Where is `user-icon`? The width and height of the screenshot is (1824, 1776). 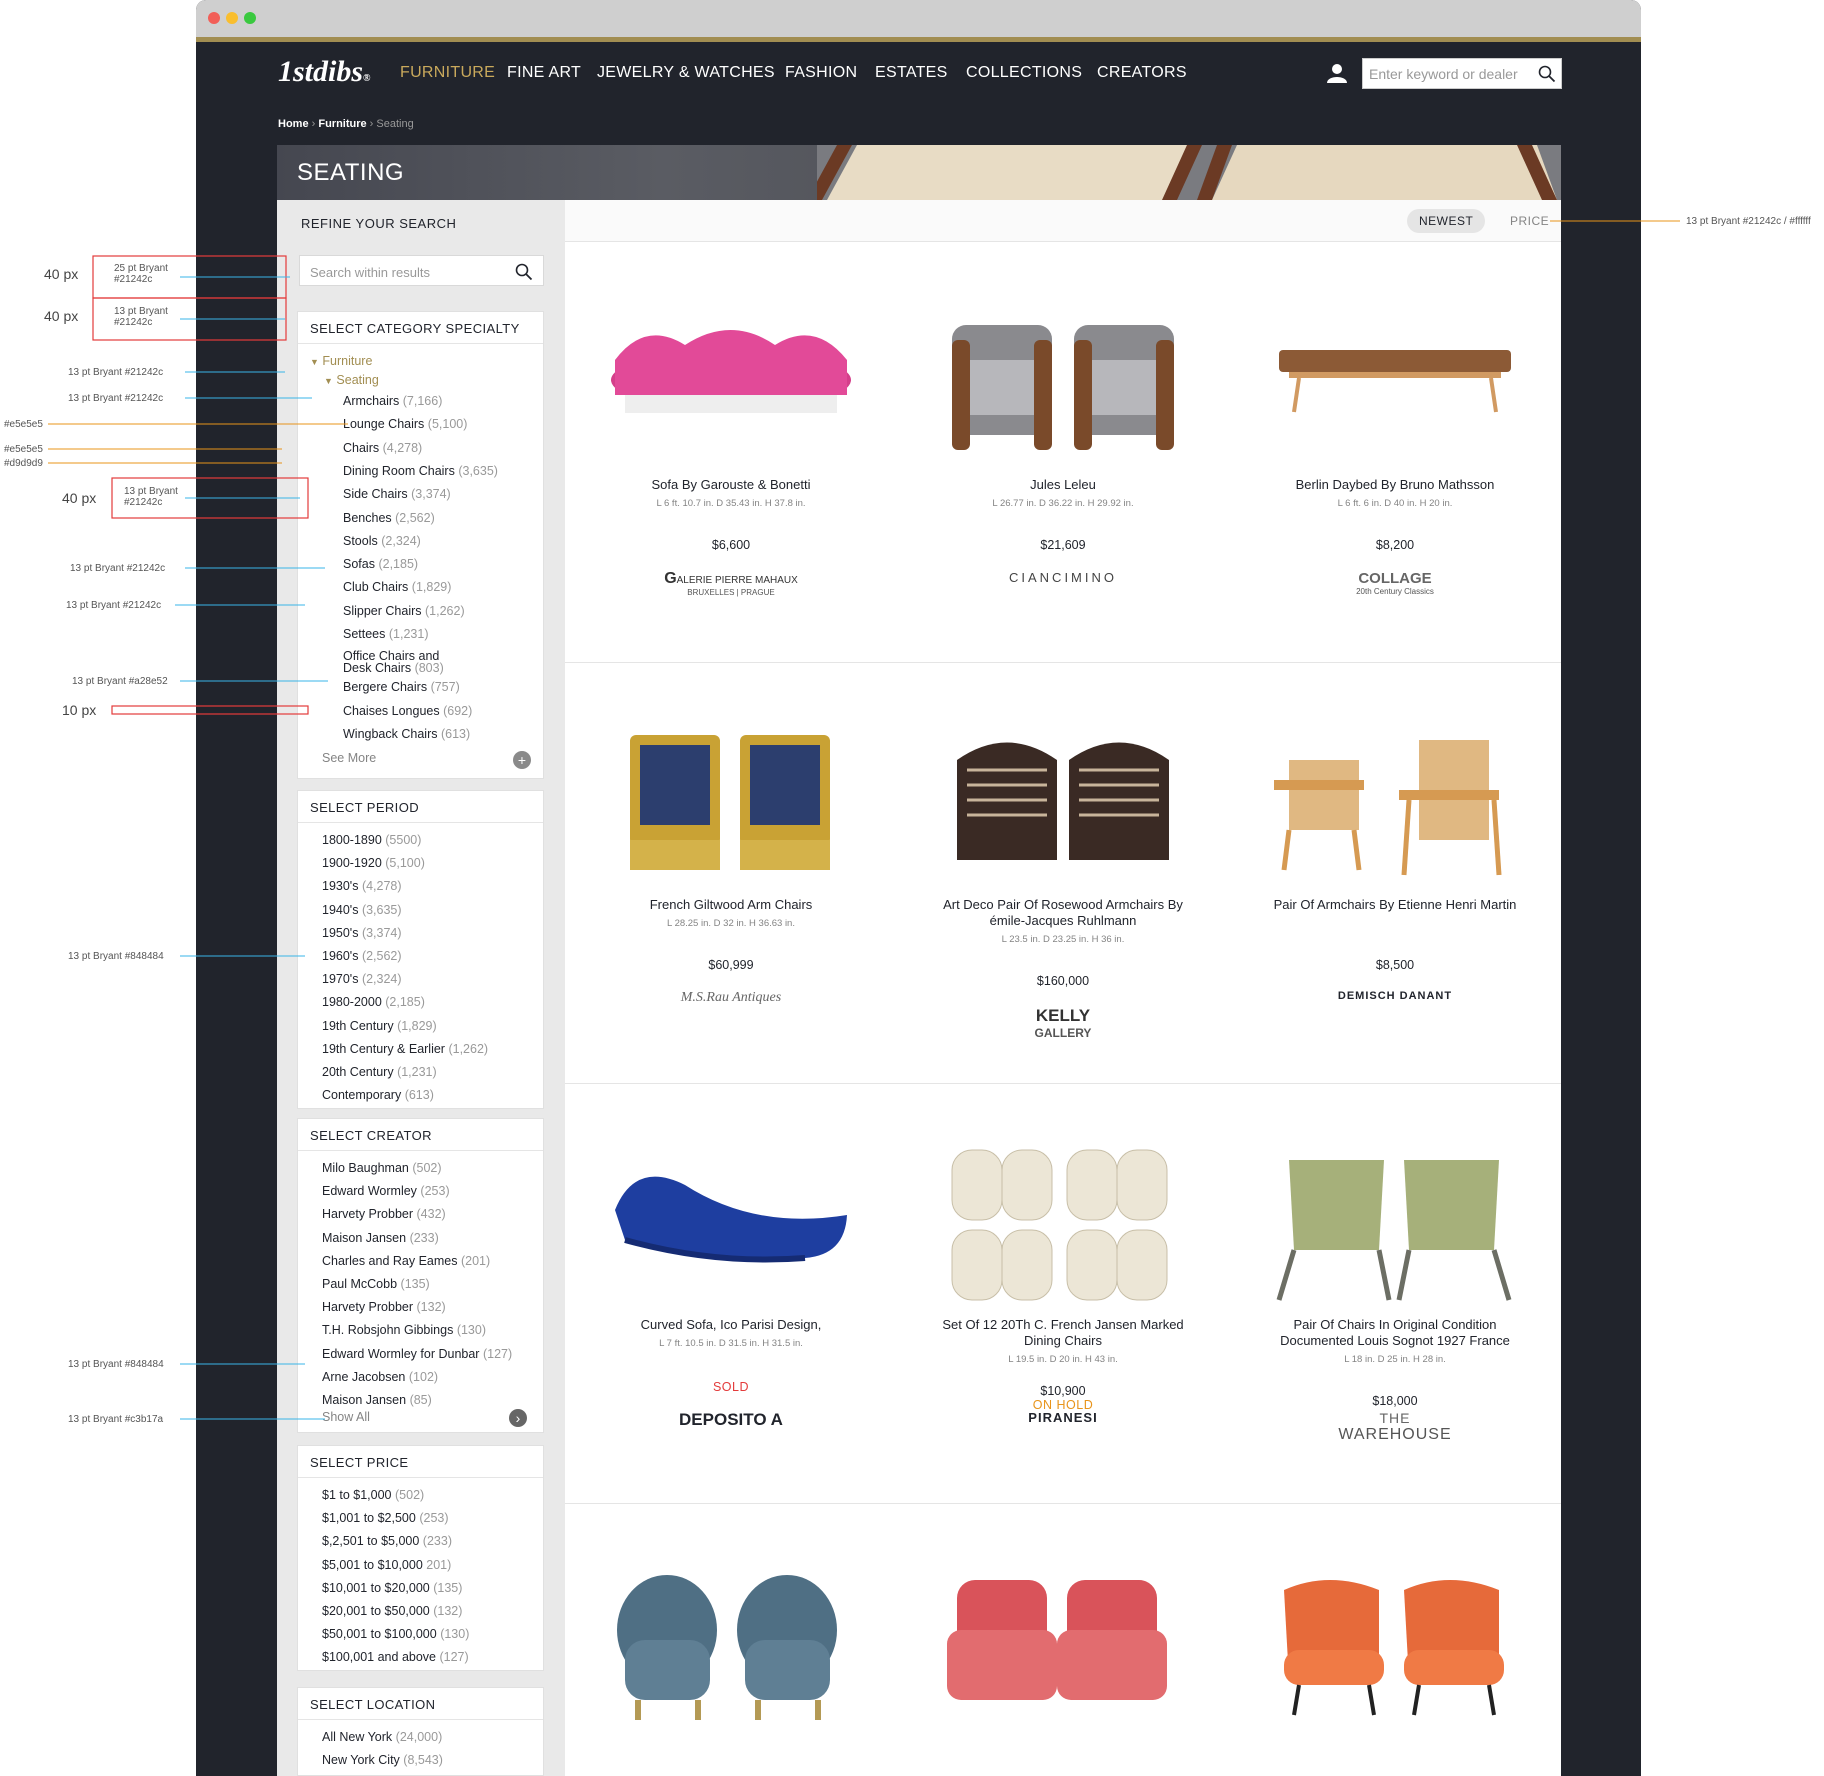
user-icon is located at coordinates (1337, 73).